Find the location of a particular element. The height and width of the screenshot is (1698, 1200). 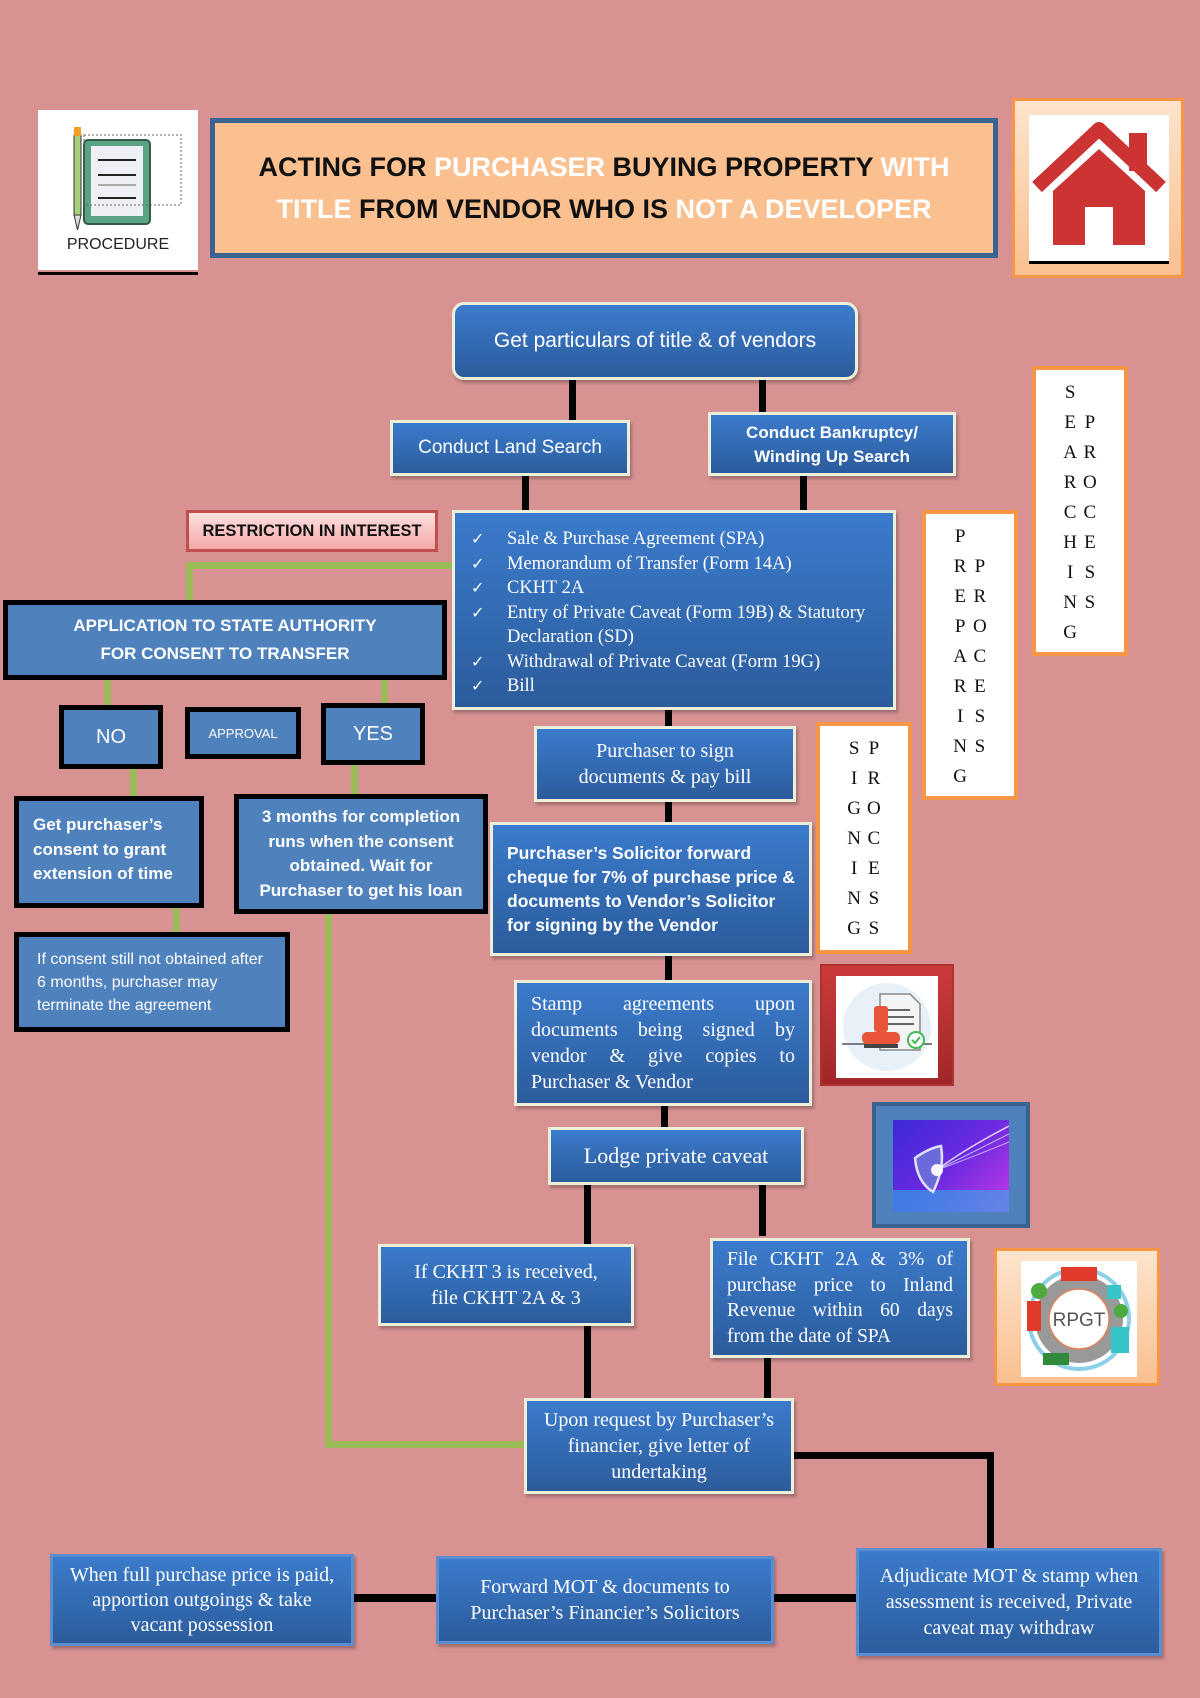

preparing-process-label: PREPARING PROCESS is located at coordinates (970, 655).